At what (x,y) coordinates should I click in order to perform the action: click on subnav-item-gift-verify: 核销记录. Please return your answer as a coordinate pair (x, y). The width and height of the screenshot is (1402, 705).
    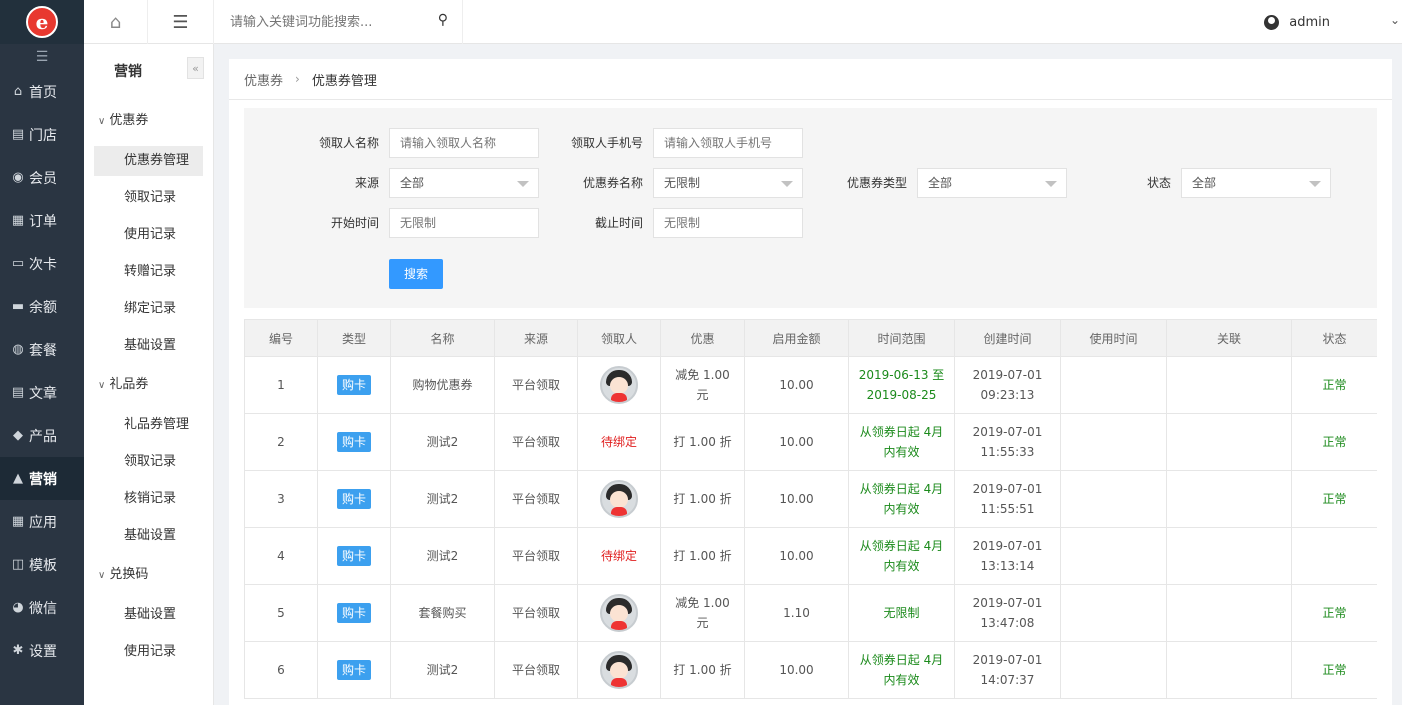
    Looking at the image, I should click on (148, 499).